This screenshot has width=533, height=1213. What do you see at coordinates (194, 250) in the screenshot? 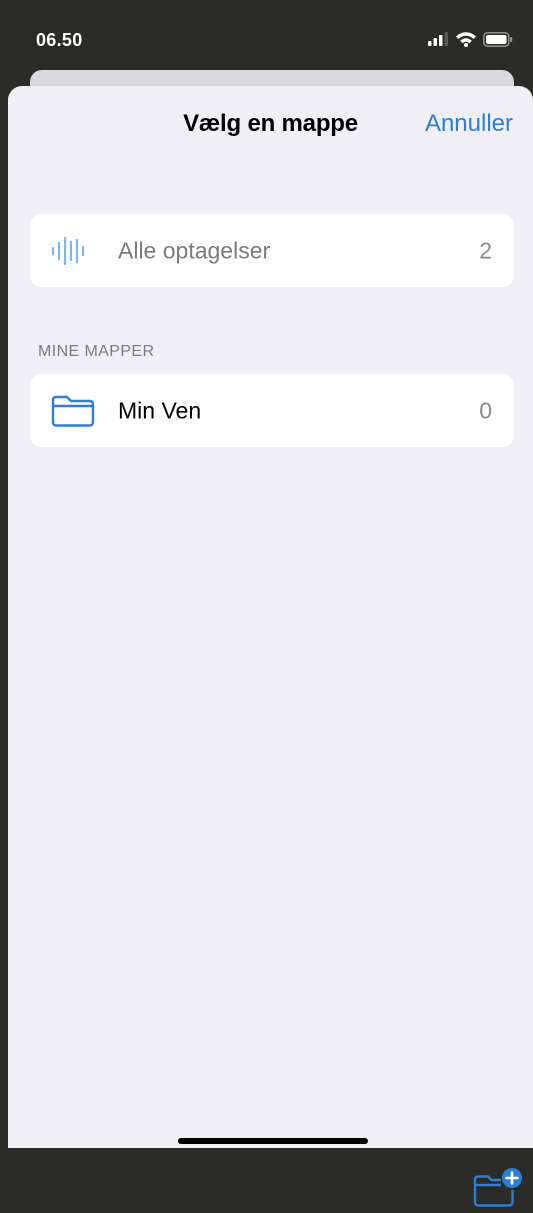
I see `all-recordings-label: Alle optagelser` at bounding box center [194, 250].